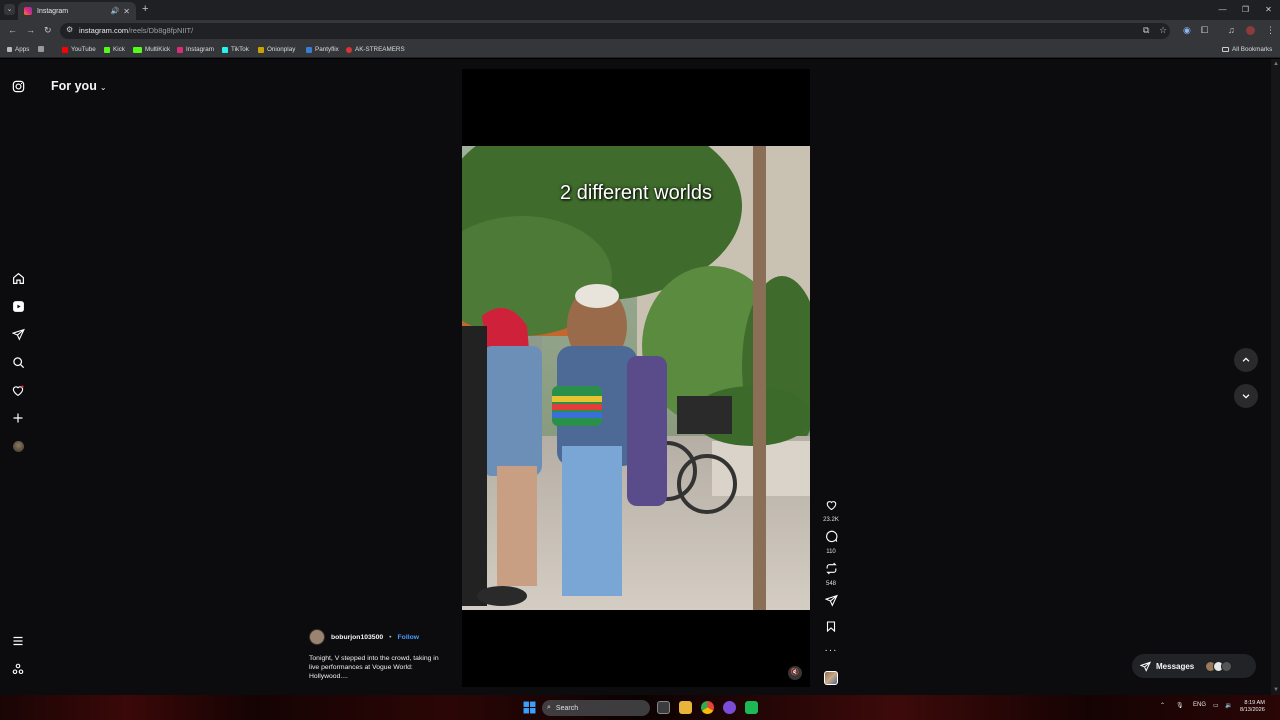 The width and height of the screenshot is (1280, 720). What do you see at coordinates (615, 31) in the screenshot?
I see `address-bar: ⚙ instagram.com/reels/Db8g8fpNIIT/ ⧉ ☆` at bounding box center [615, 31].